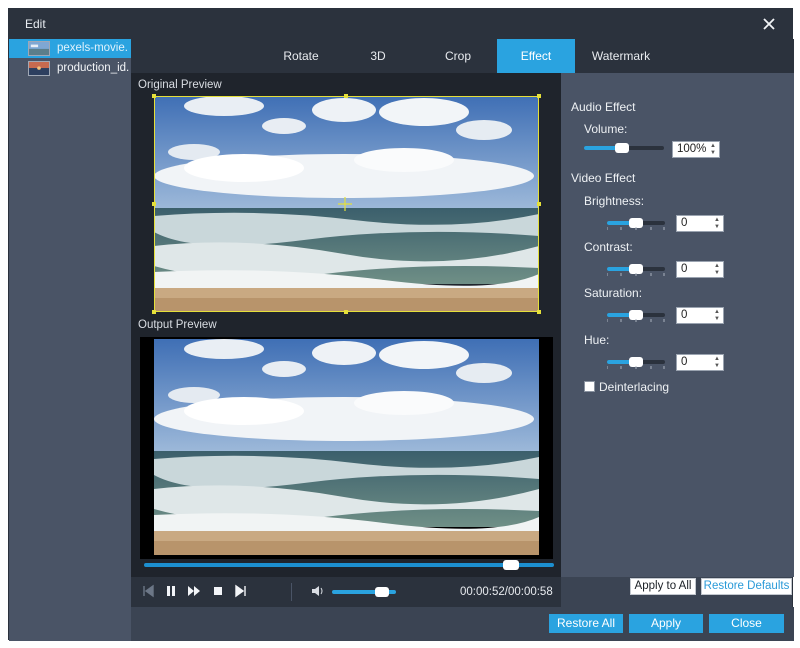 The image size is (800, 648). I want to click on speaker-icon, so click(318, 591).